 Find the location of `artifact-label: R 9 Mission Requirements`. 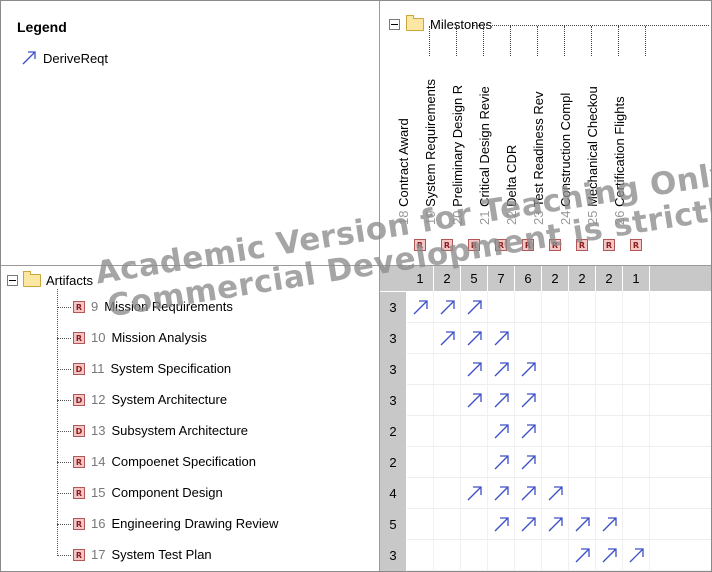

artifact-label: R 9 Mission Requirements is located at coordinates (153, 306).